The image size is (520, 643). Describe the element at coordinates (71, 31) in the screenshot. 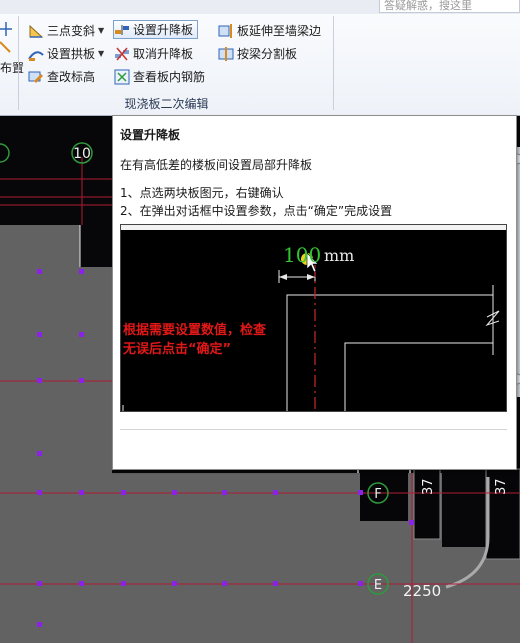

I see `three-point-slope-label: 三点变斜` at that location.